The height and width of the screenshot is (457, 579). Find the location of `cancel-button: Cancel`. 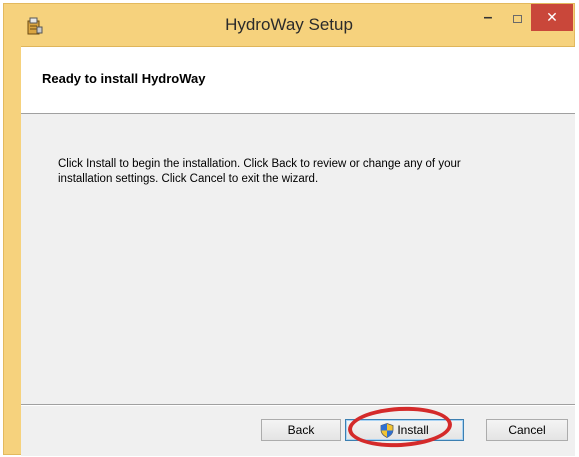

cancel-button: Cancel is located at coordinates (527, 430).